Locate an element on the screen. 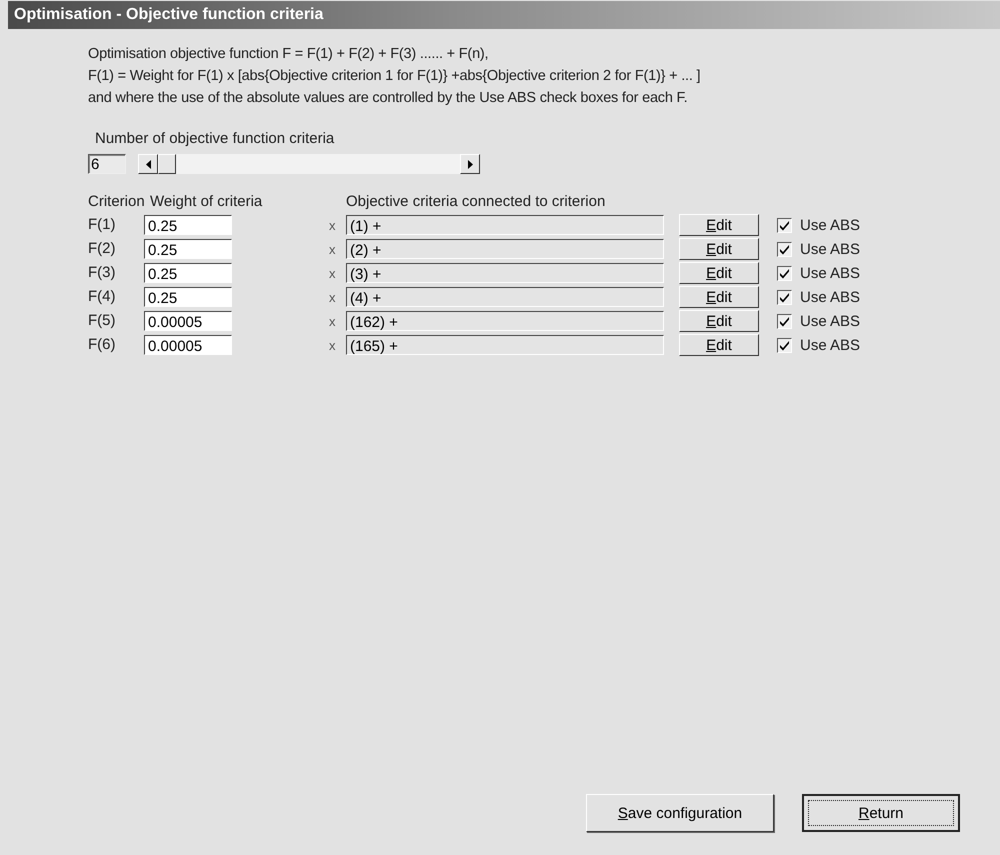  objective-field: (3) + is located at coordinates (505, 273).